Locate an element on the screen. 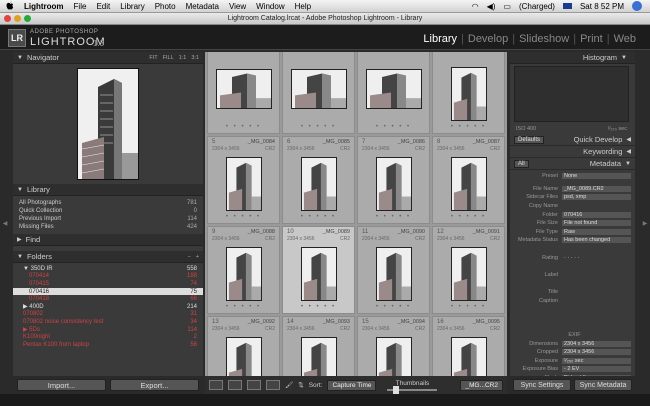 The height and width of the screenshot is (406, 650). menu-help: Help is located at coordinates (303, 6).